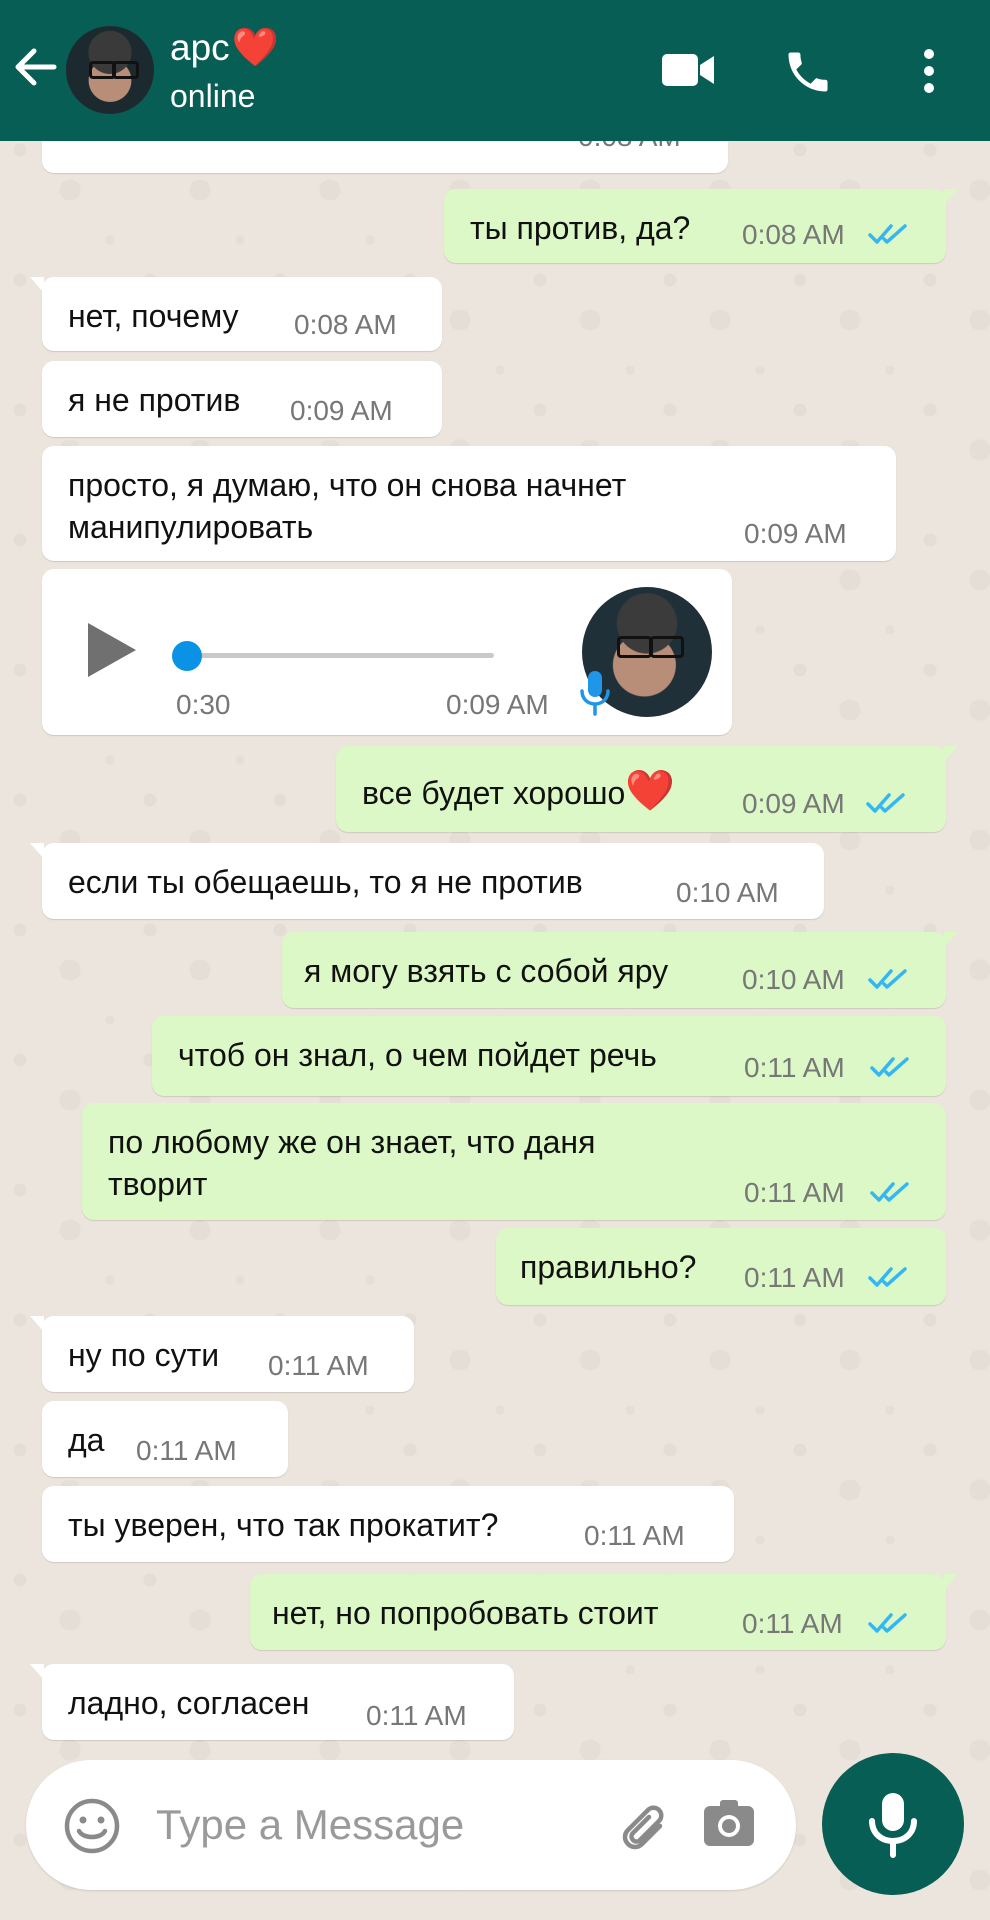  Describe the element at coordinates (283, 1525) in the screenshot. I see `message-text: ты уверен, что так прокатит?` at that location.